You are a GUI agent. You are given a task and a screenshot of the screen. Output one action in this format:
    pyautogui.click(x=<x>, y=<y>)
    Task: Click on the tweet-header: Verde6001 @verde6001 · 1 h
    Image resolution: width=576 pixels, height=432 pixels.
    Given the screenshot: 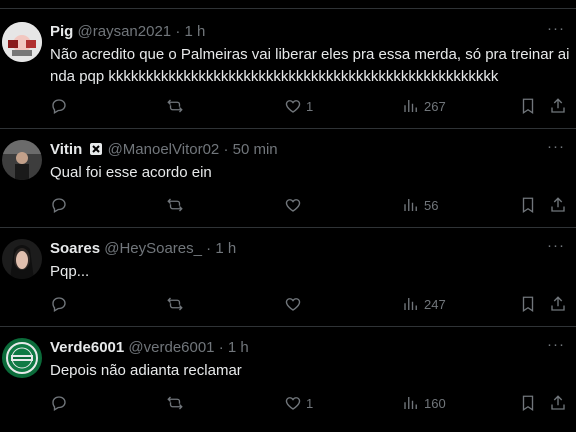 What is the action you would take?
    pyautogui.click(x=149, y=348)
    